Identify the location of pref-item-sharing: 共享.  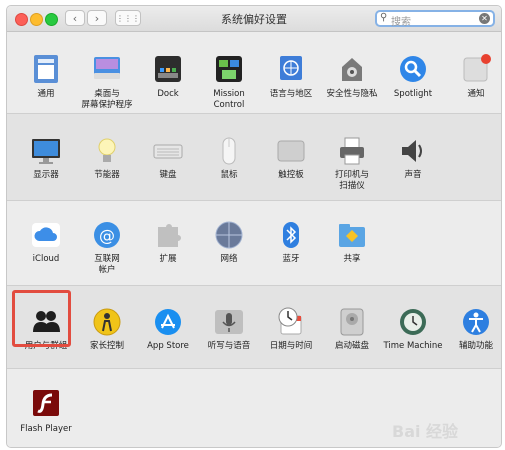
(352, 247).